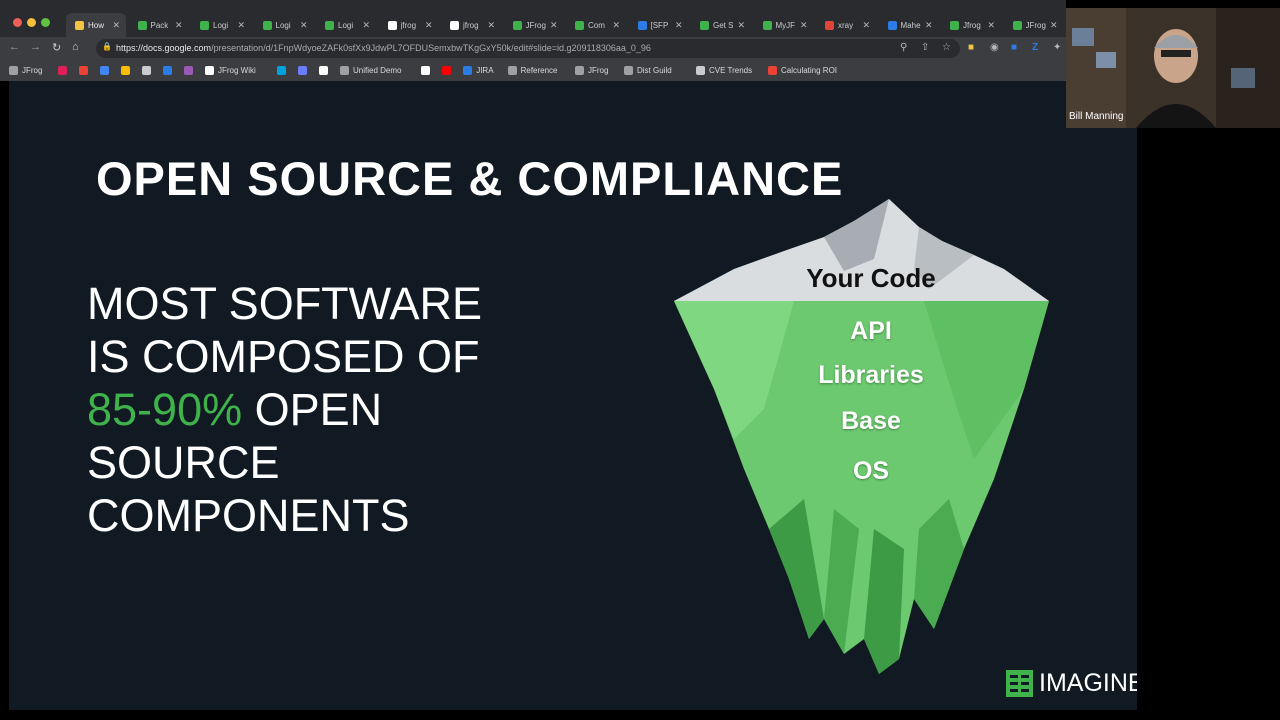  Describe the element at coordinates (994, 47) in the screenshot. I see `extension-circle-icon: ◉` at that location.